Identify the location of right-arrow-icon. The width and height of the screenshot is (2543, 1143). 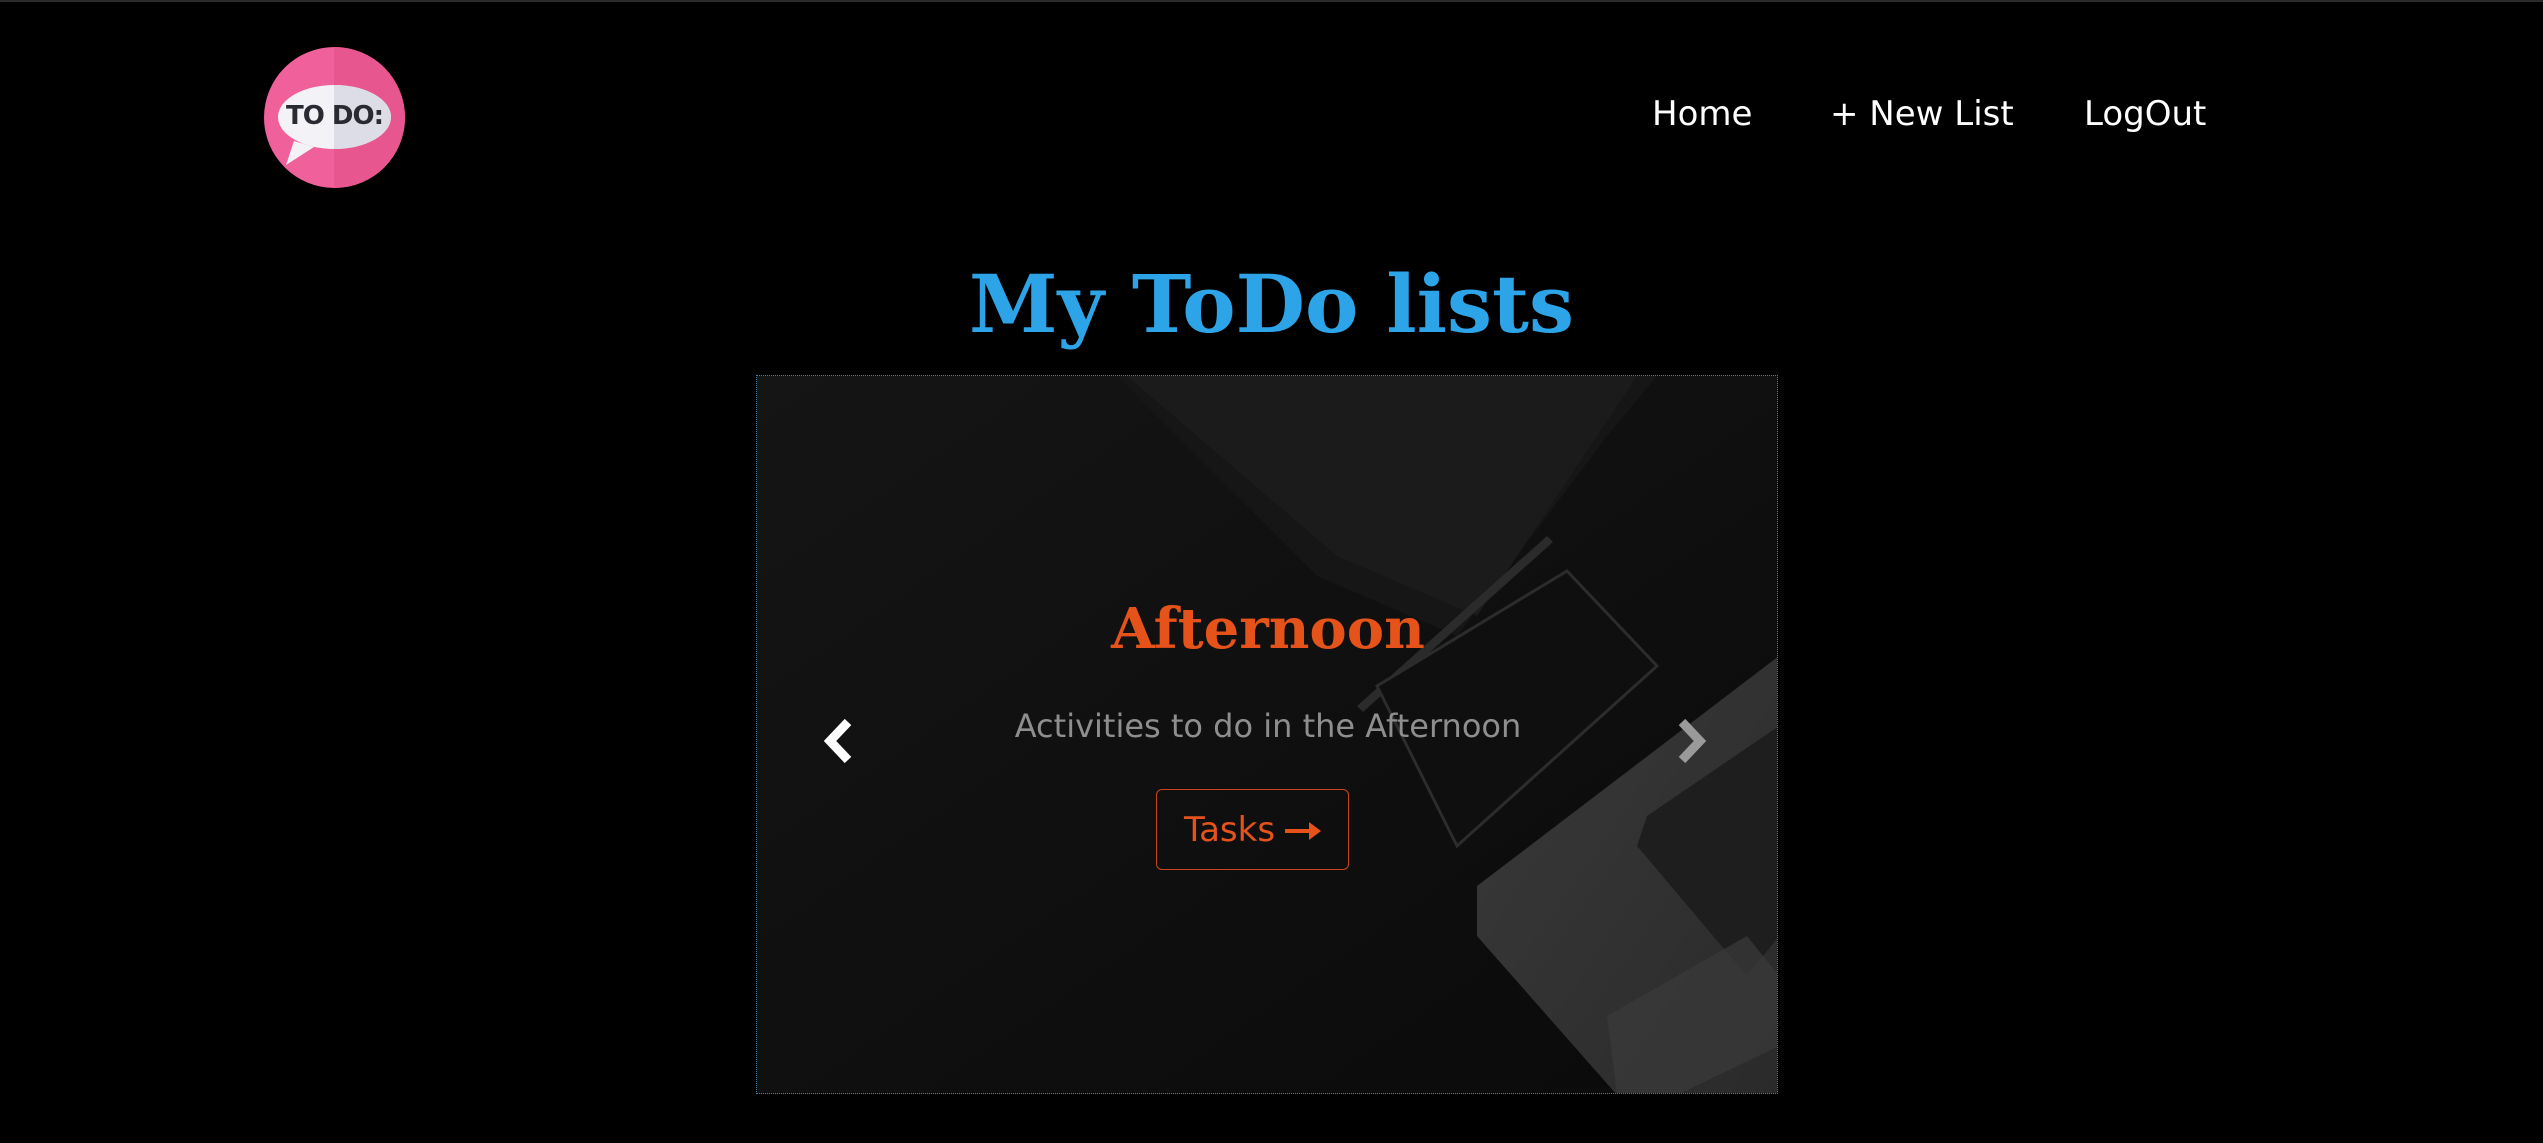
(1303, 829).